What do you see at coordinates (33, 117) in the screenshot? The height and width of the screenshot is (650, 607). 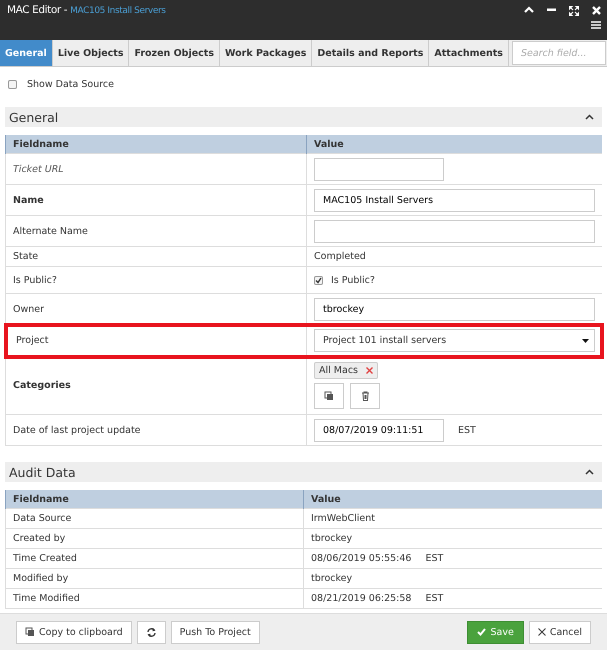 I see `section-title: General` at bounding box center [33, 117].